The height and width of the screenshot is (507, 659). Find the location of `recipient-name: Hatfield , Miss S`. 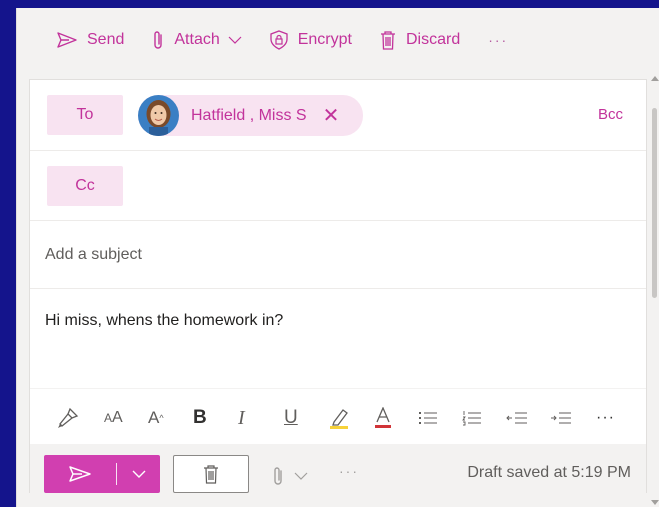

recipient-name: Hatfield , Miss S is located at coordinates (249, 115).